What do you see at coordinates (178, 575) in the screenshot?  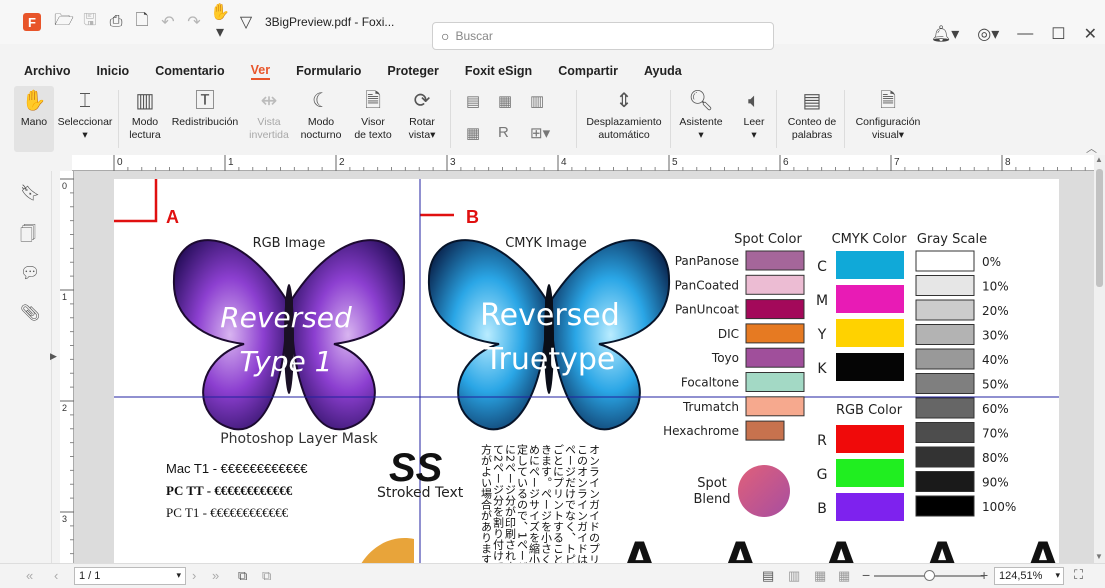 I see `page-dropdown-icon: ▾` at bounding box center [178, 575].